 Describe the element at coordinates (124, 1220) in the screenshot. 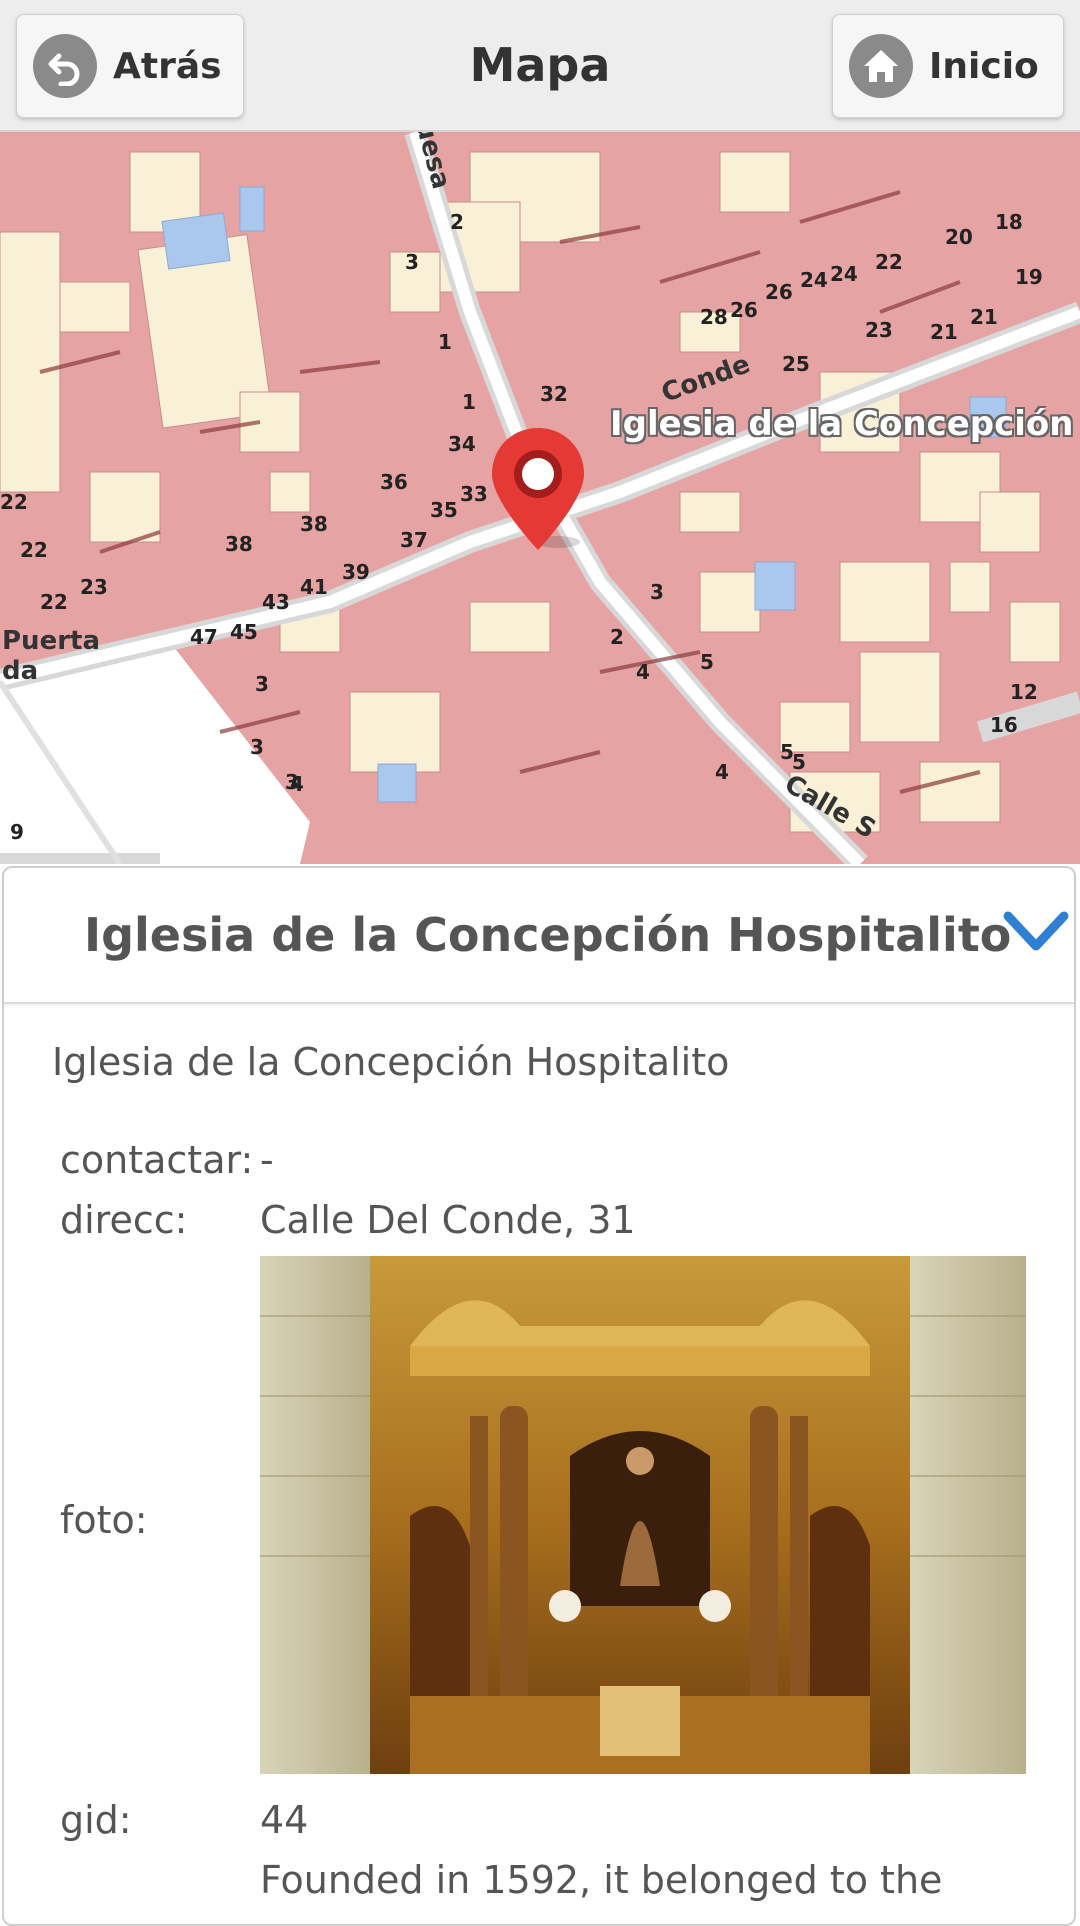

I see `address-label: direcc:` at that location.